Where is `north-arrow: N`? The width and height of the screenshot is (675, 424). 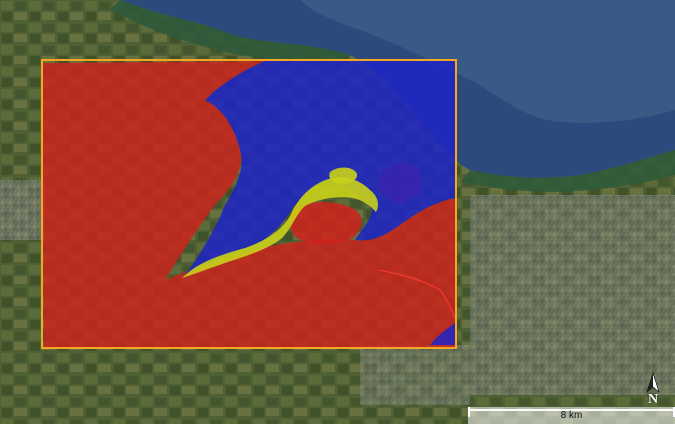
north-arrow: N is located at coordinates (653, 392).